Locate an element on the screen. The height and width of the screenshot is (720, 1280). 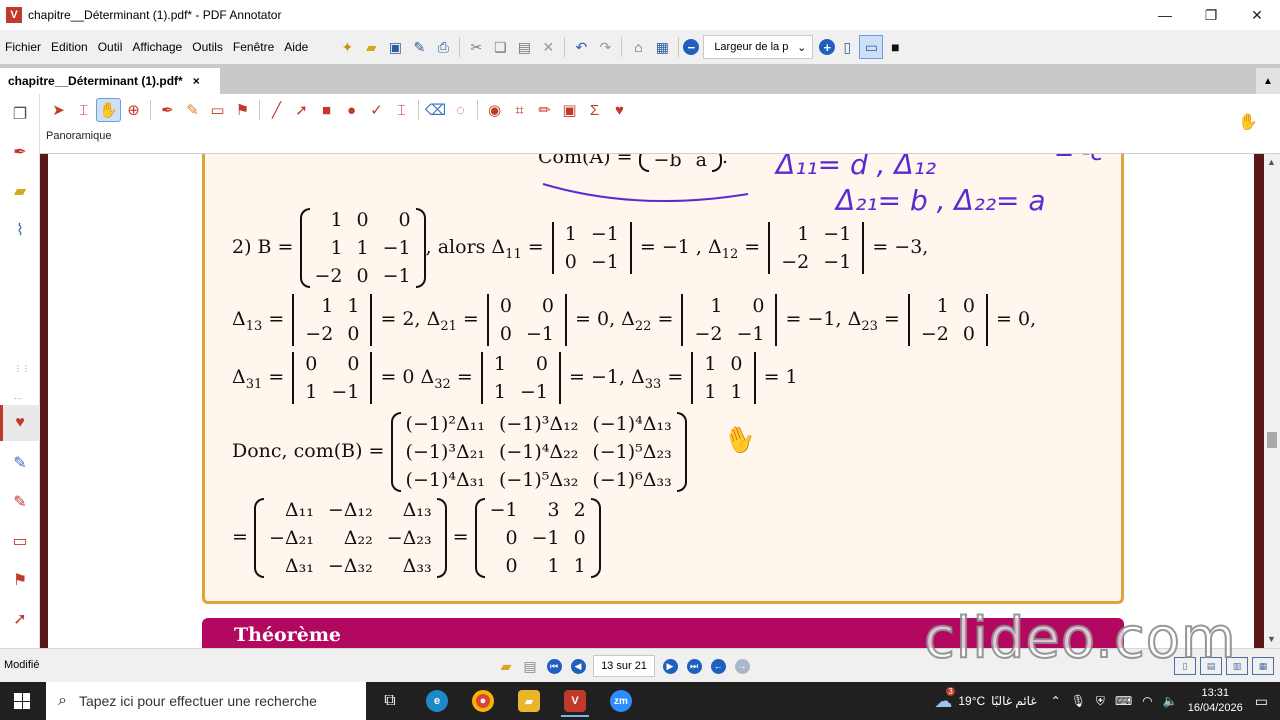
eraser-icon: ⌫ is located at coordinates (435, 110).